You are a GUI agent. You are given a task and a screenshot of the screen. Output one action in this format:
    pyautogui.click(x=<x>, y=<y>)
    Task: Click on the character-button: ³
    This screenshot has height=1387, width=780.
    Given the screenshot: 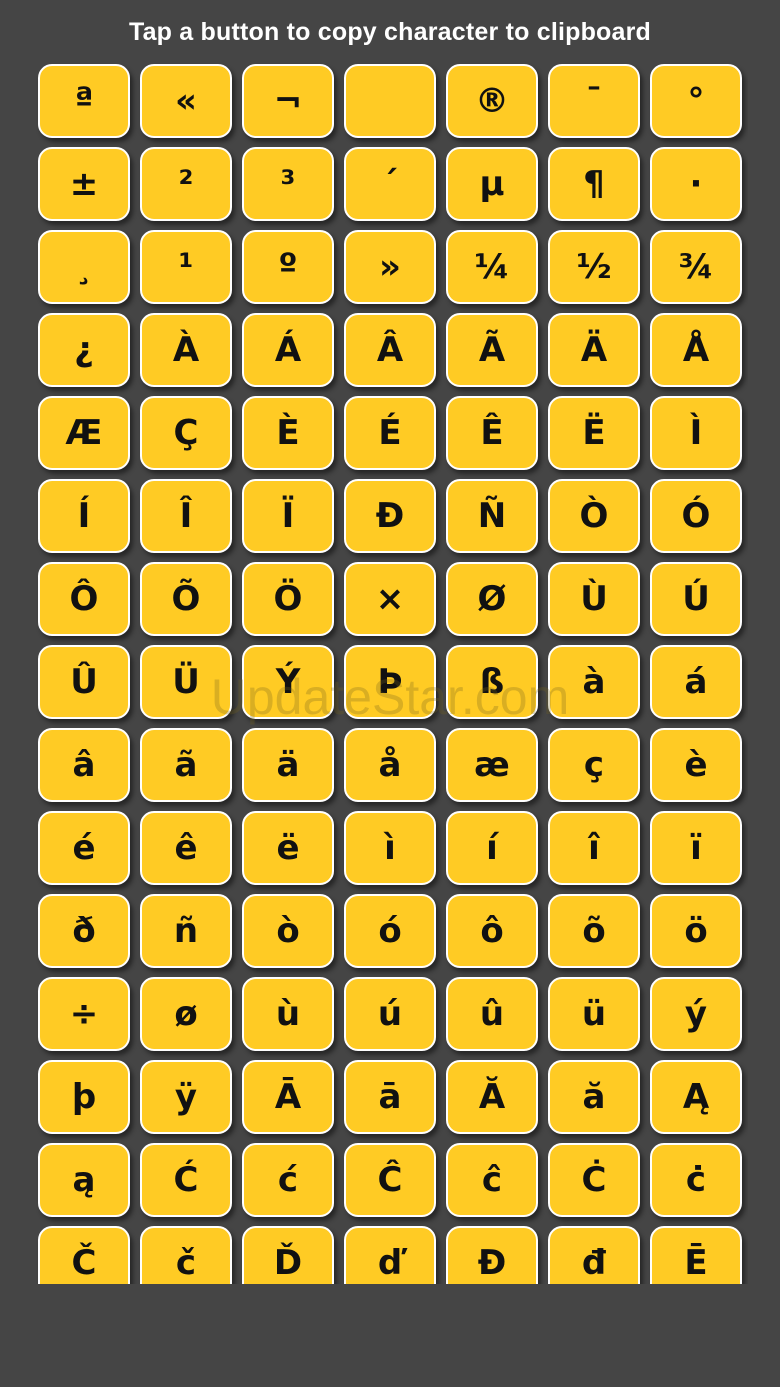 What is the action you would take?
    pyautogui.click(x=288, y=184)
    